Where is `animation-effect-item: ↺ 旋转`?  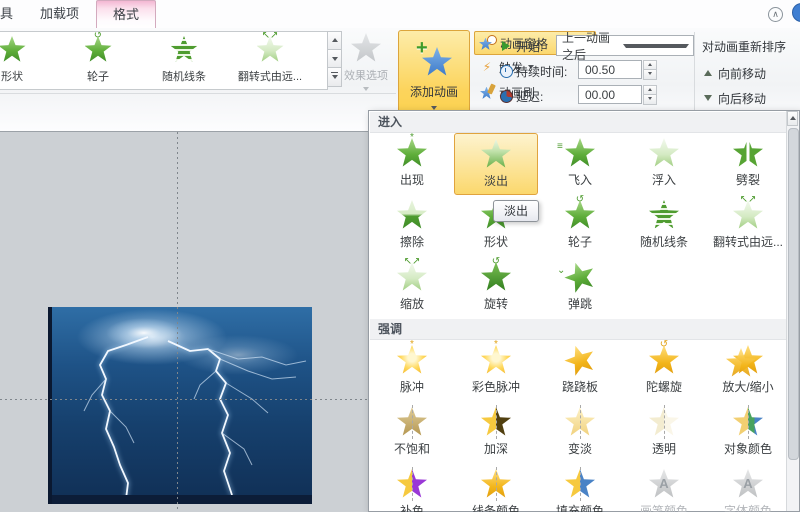 animation-effect-item: ↺ 旋转 is located at coordinates (496, 288).